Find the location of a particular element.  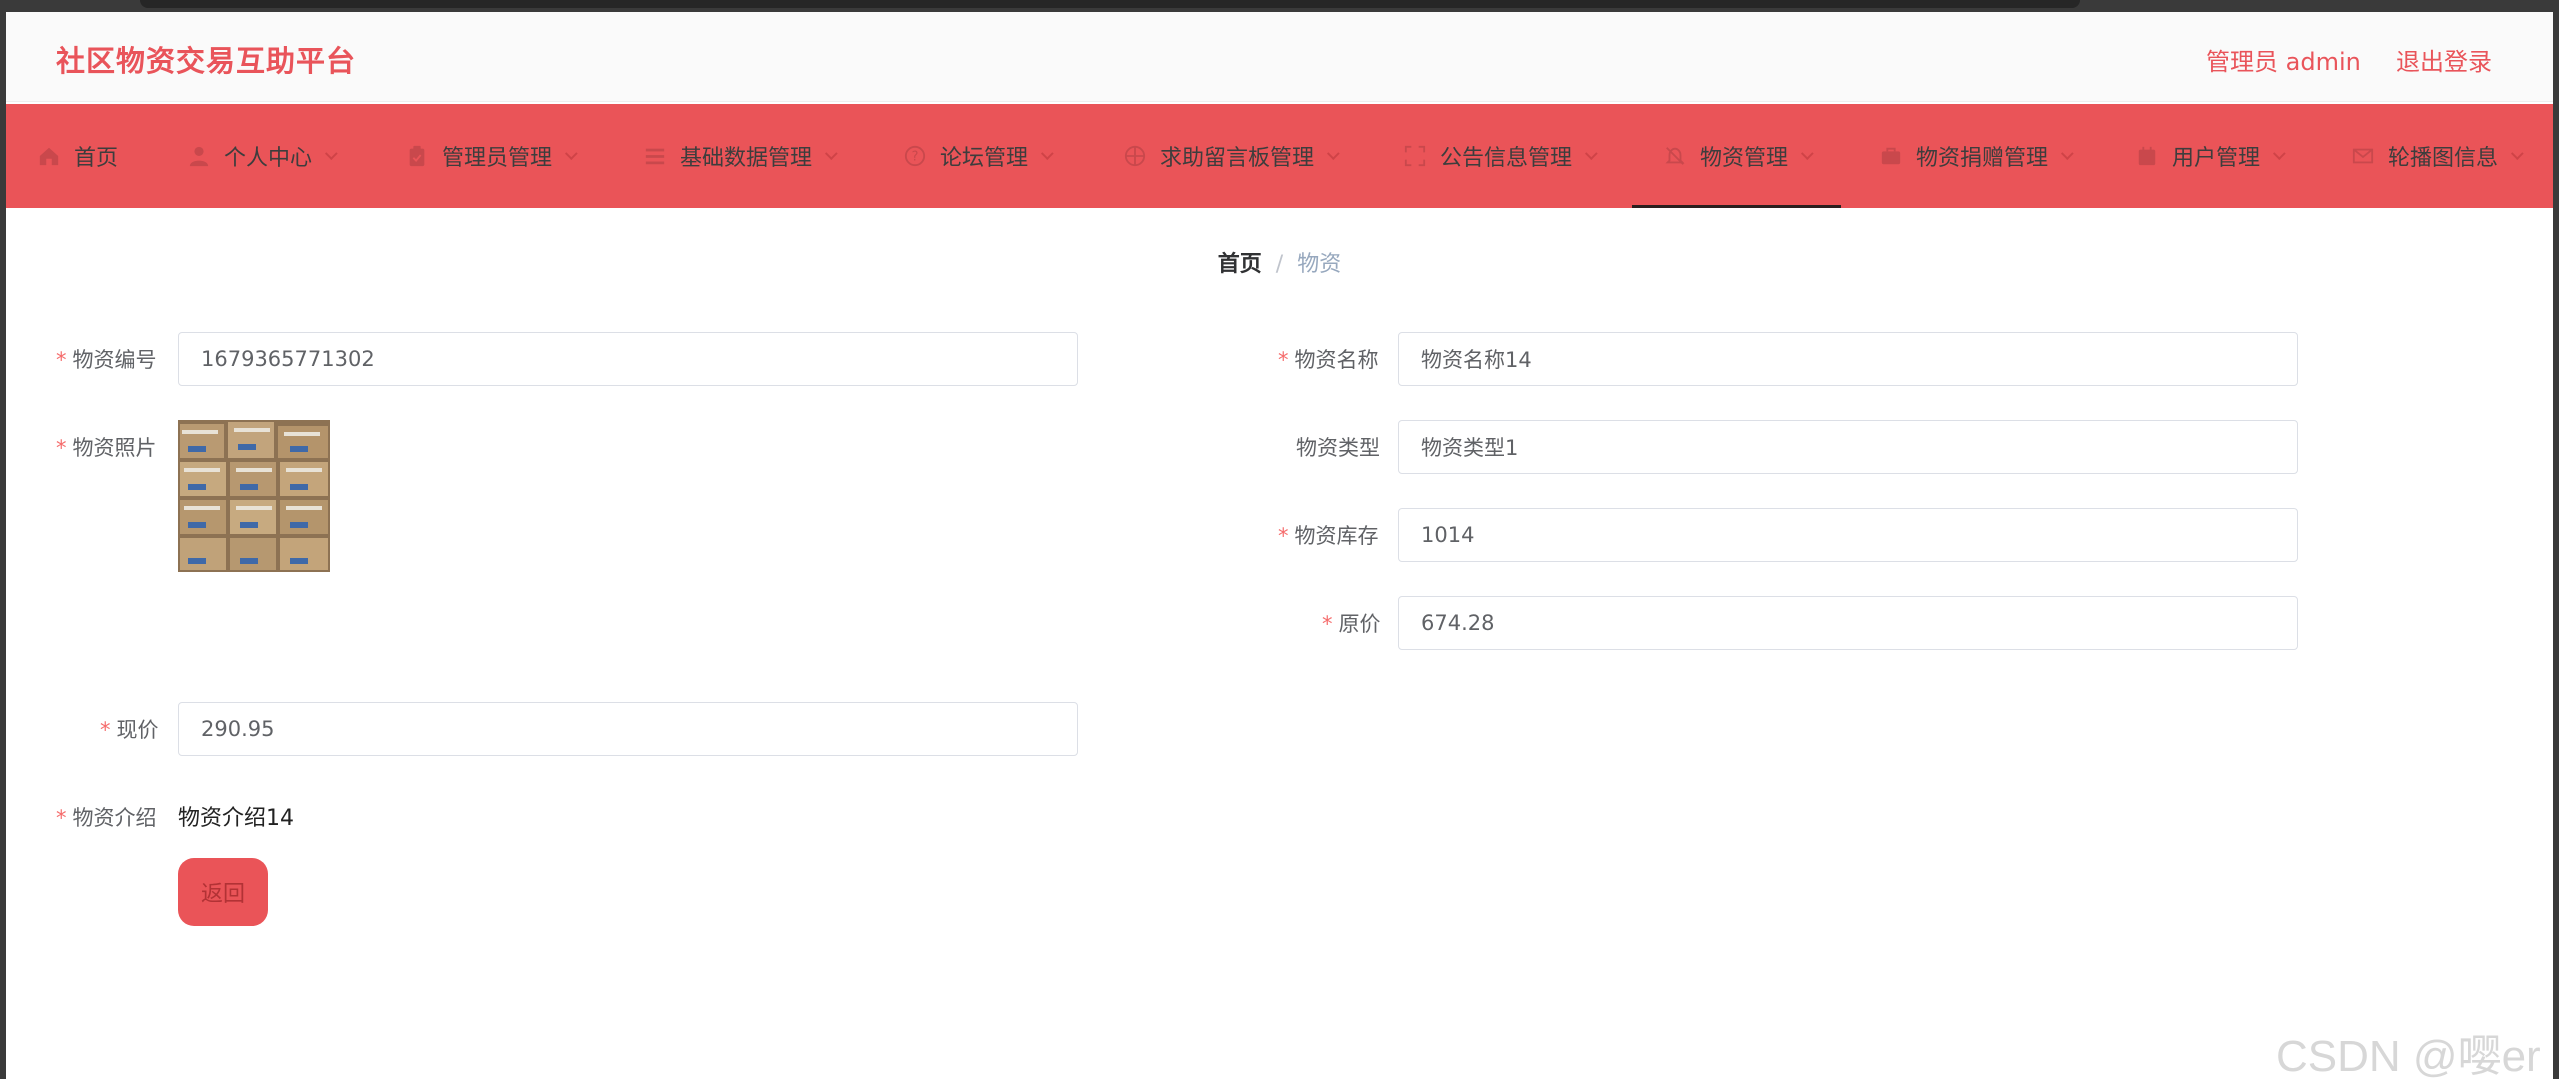

nav-label-users: 用户管理 is located at coordinates (2216, 158).